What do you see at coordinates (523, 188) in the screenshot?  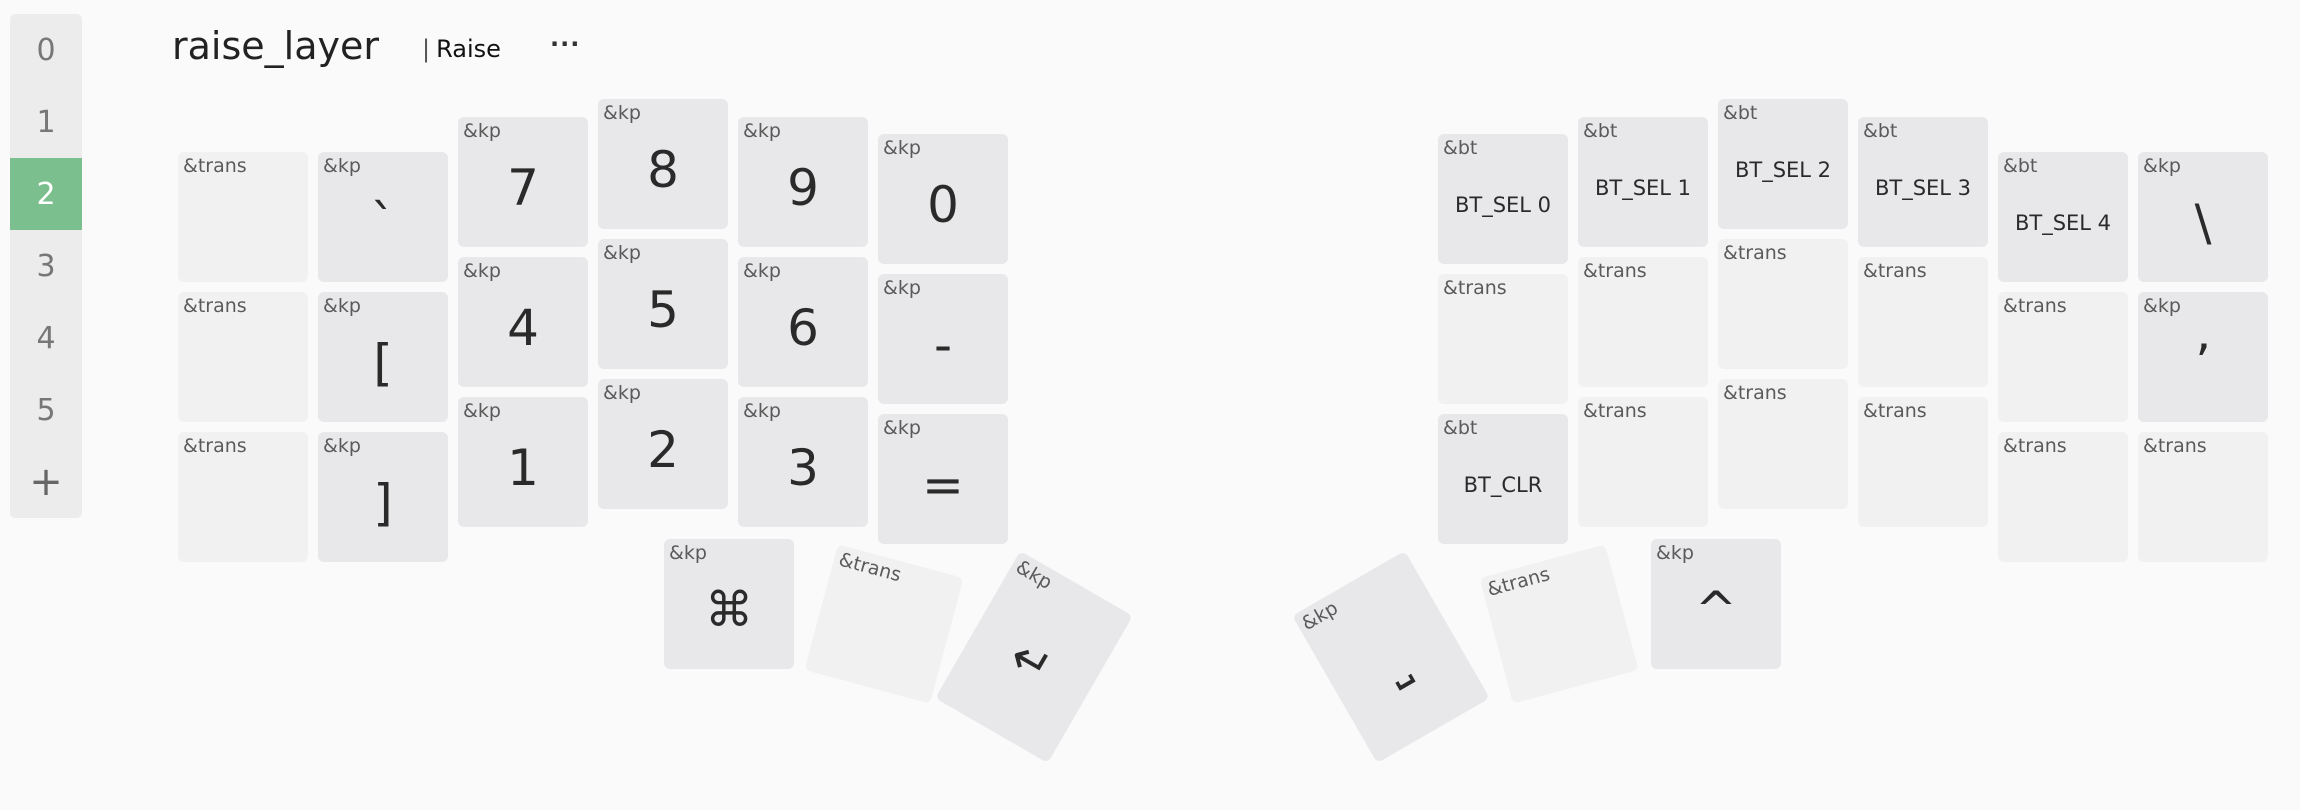 I see `key-param: 7` at bounding box center [523, 188].